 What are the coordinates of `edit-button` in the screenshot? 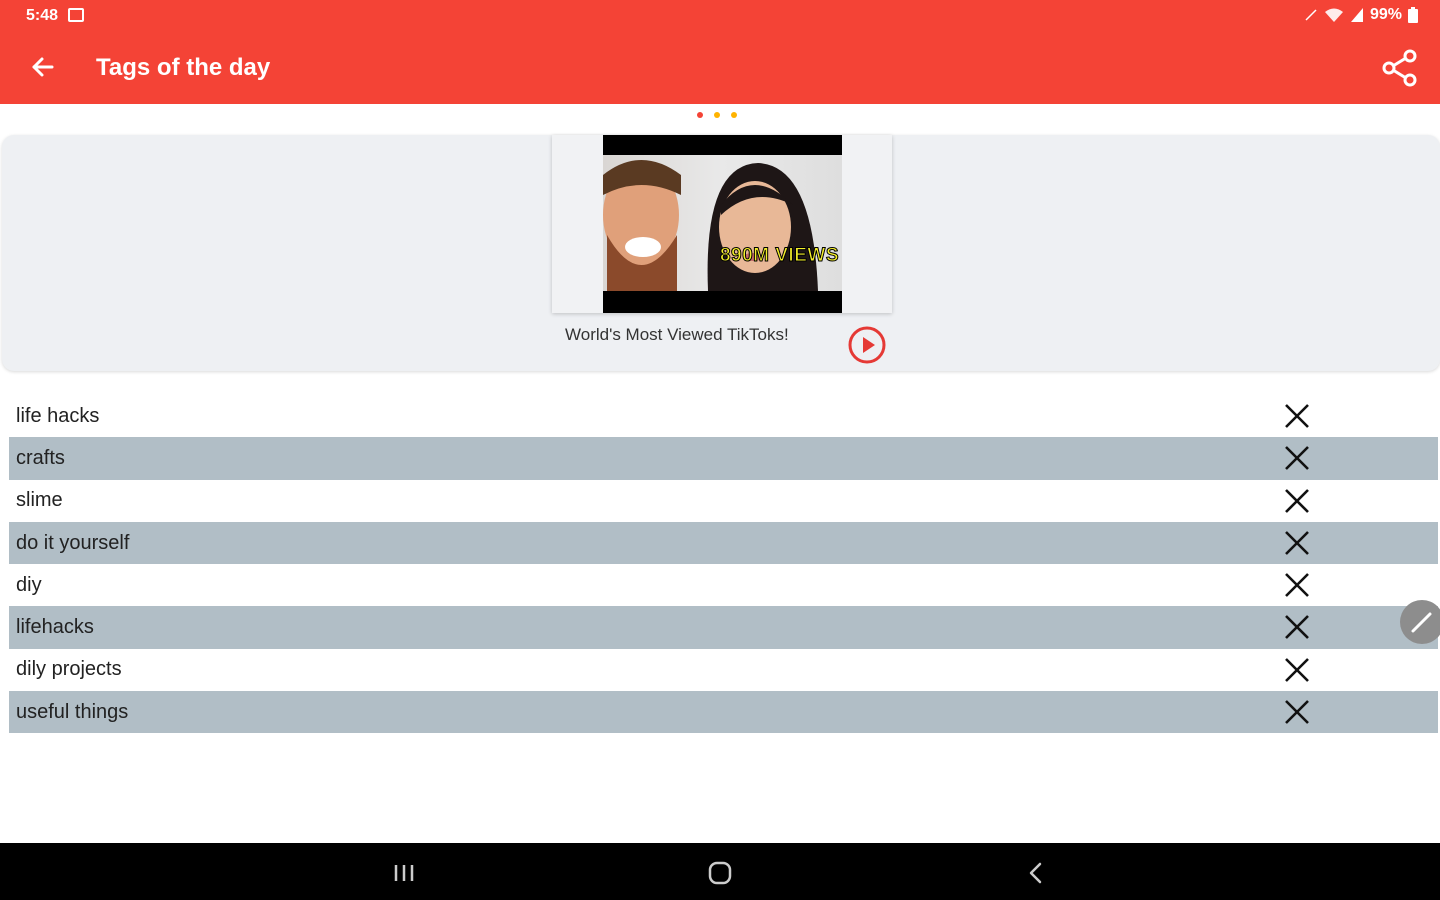 It's located at (1420, 622).